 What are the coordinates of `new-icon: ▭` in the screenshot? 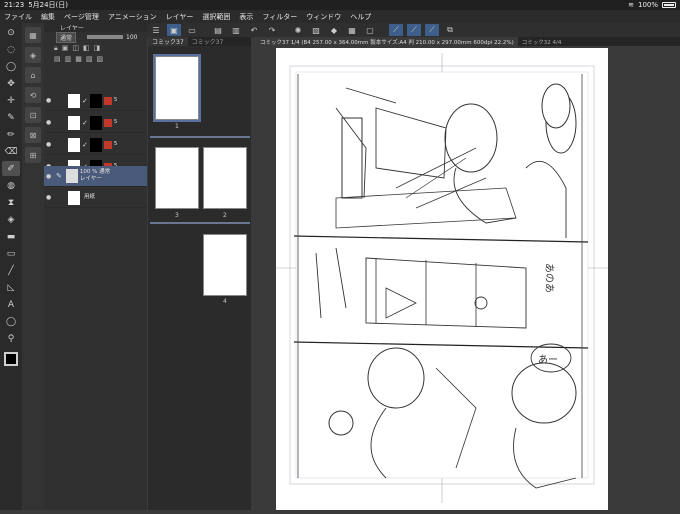 It's located at (192, 30).